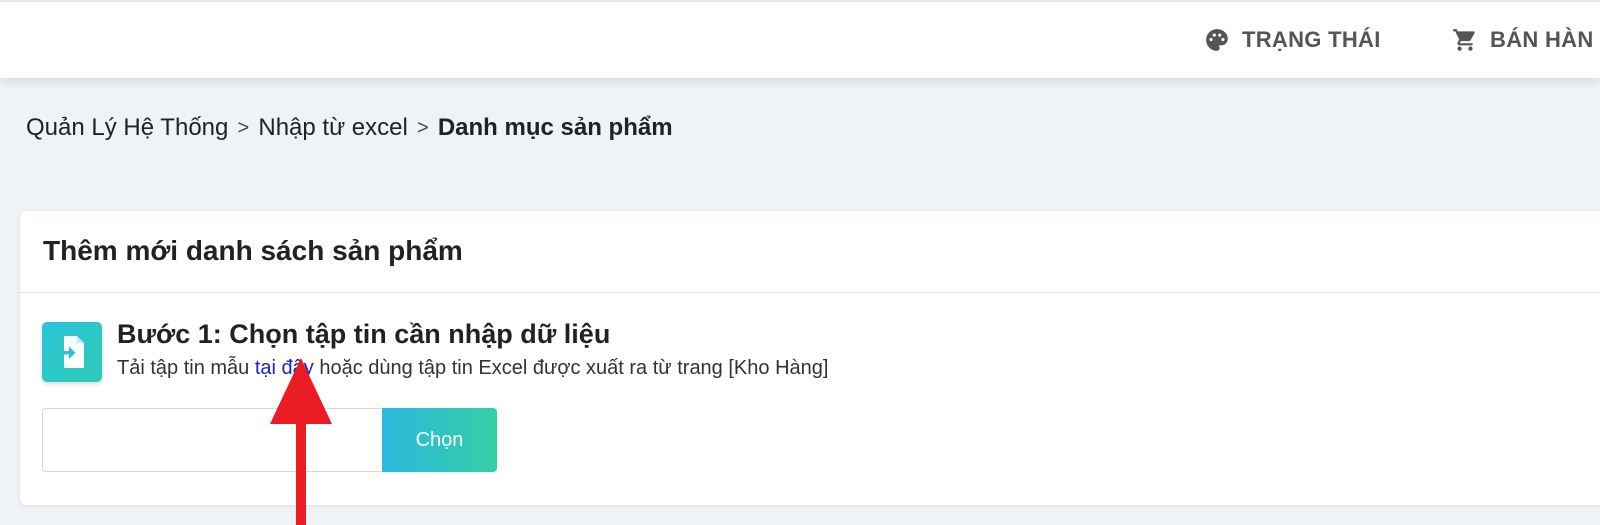 Image resolution: width=1600 pixels, height=525 pixels. I want to click on choose-file-button: Chọn, so click(439, 440).